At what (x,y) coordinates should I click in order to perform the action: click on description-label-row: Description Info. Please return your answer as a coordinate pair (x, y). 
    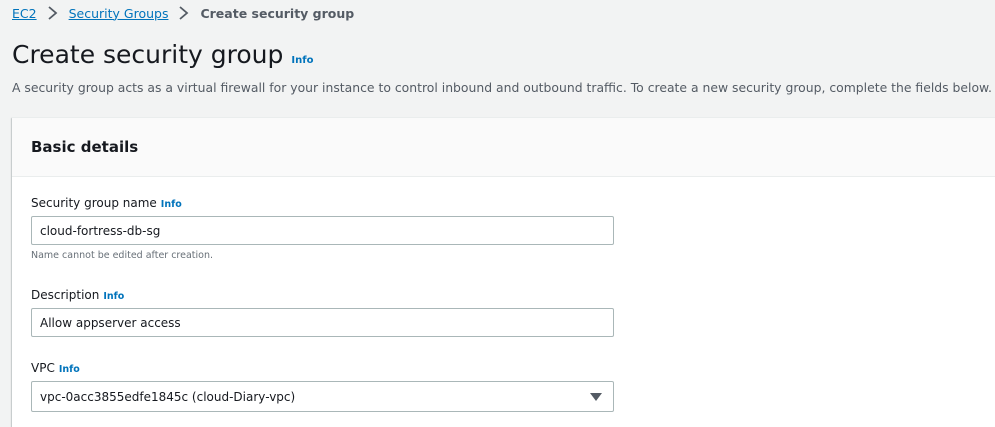
    Looking at the image, I should click on (322, 295).